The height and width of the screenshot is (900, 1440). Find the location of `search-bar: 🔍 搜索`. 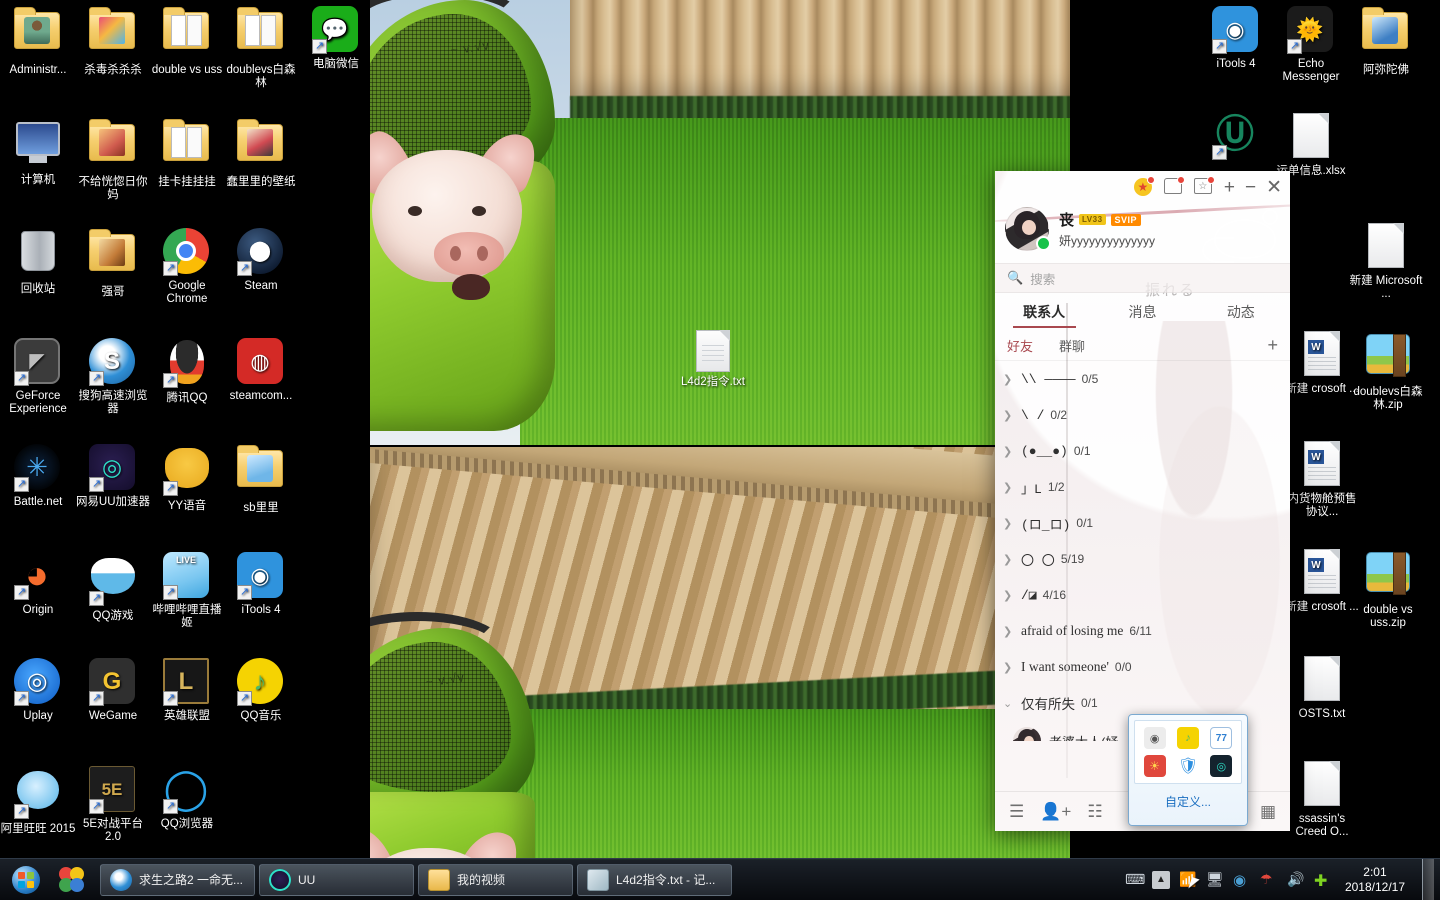

search-bar: 🔍 搜索 is located at coordinates (1142, 278).